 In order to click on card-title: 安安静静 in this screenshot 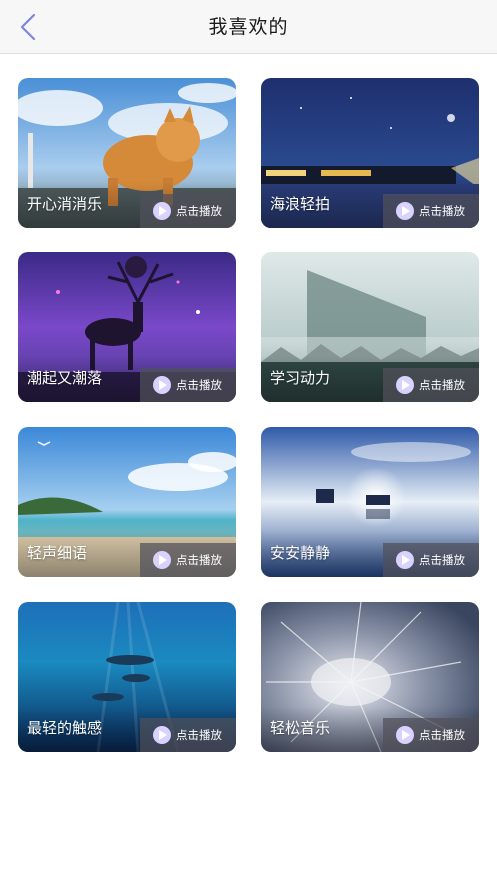, I will do `click(300, 553)`.